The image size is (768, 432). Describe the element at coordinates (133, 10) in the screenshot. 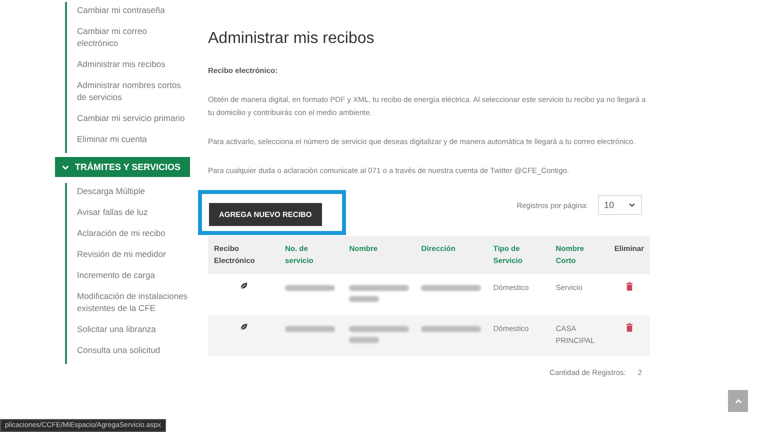

I see `sidebar-link: Cambiar mi contraseña` at that location.